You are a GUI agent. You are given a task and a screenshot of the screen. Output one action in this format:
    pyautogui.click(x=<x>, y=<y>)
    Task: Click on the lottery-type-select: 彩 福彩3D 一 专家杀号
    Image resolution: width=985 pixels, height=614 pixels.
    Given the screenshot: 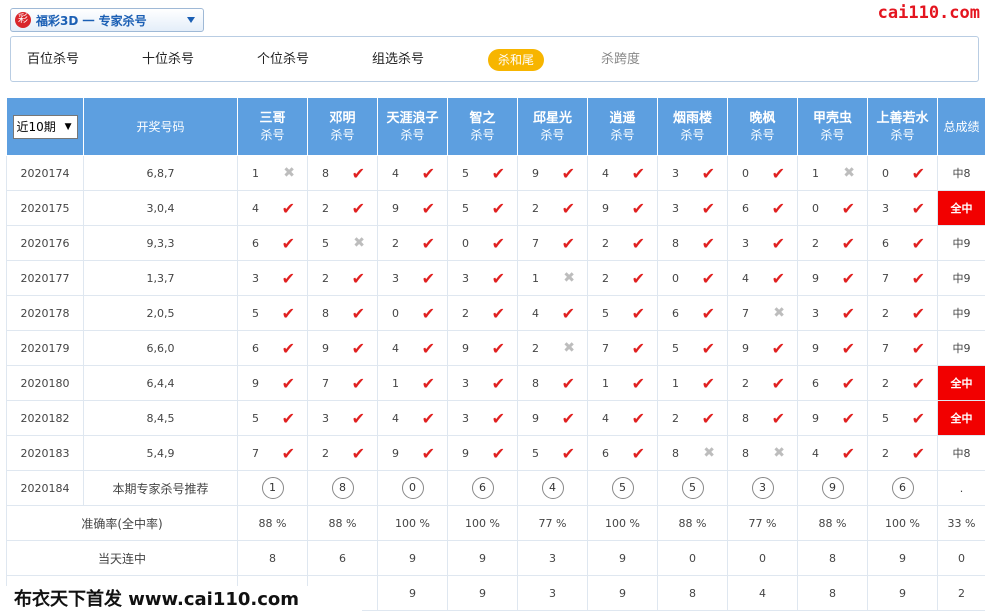 What is the action you would take?
    pyautogui.click(x=107, y=20)
    